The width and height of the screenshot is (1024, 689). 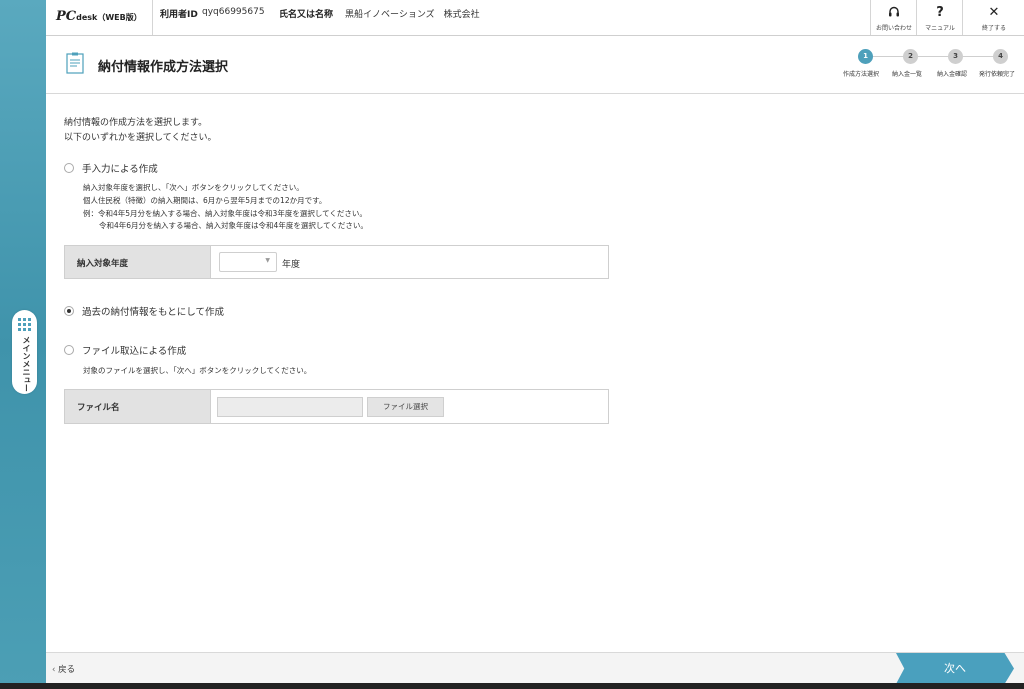 I want to click on file-name-label-cell: ファイル名, so click(x=138, y=406).